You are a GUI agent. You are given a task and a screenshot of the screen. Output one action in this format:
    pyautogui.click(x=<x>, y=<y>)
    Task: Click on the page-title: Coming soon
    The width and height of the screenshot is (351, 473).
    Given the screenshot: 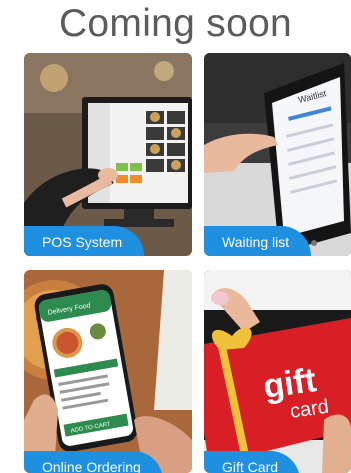 What is the action you would take?
    pyautogui.click(x=175, y=23)
    